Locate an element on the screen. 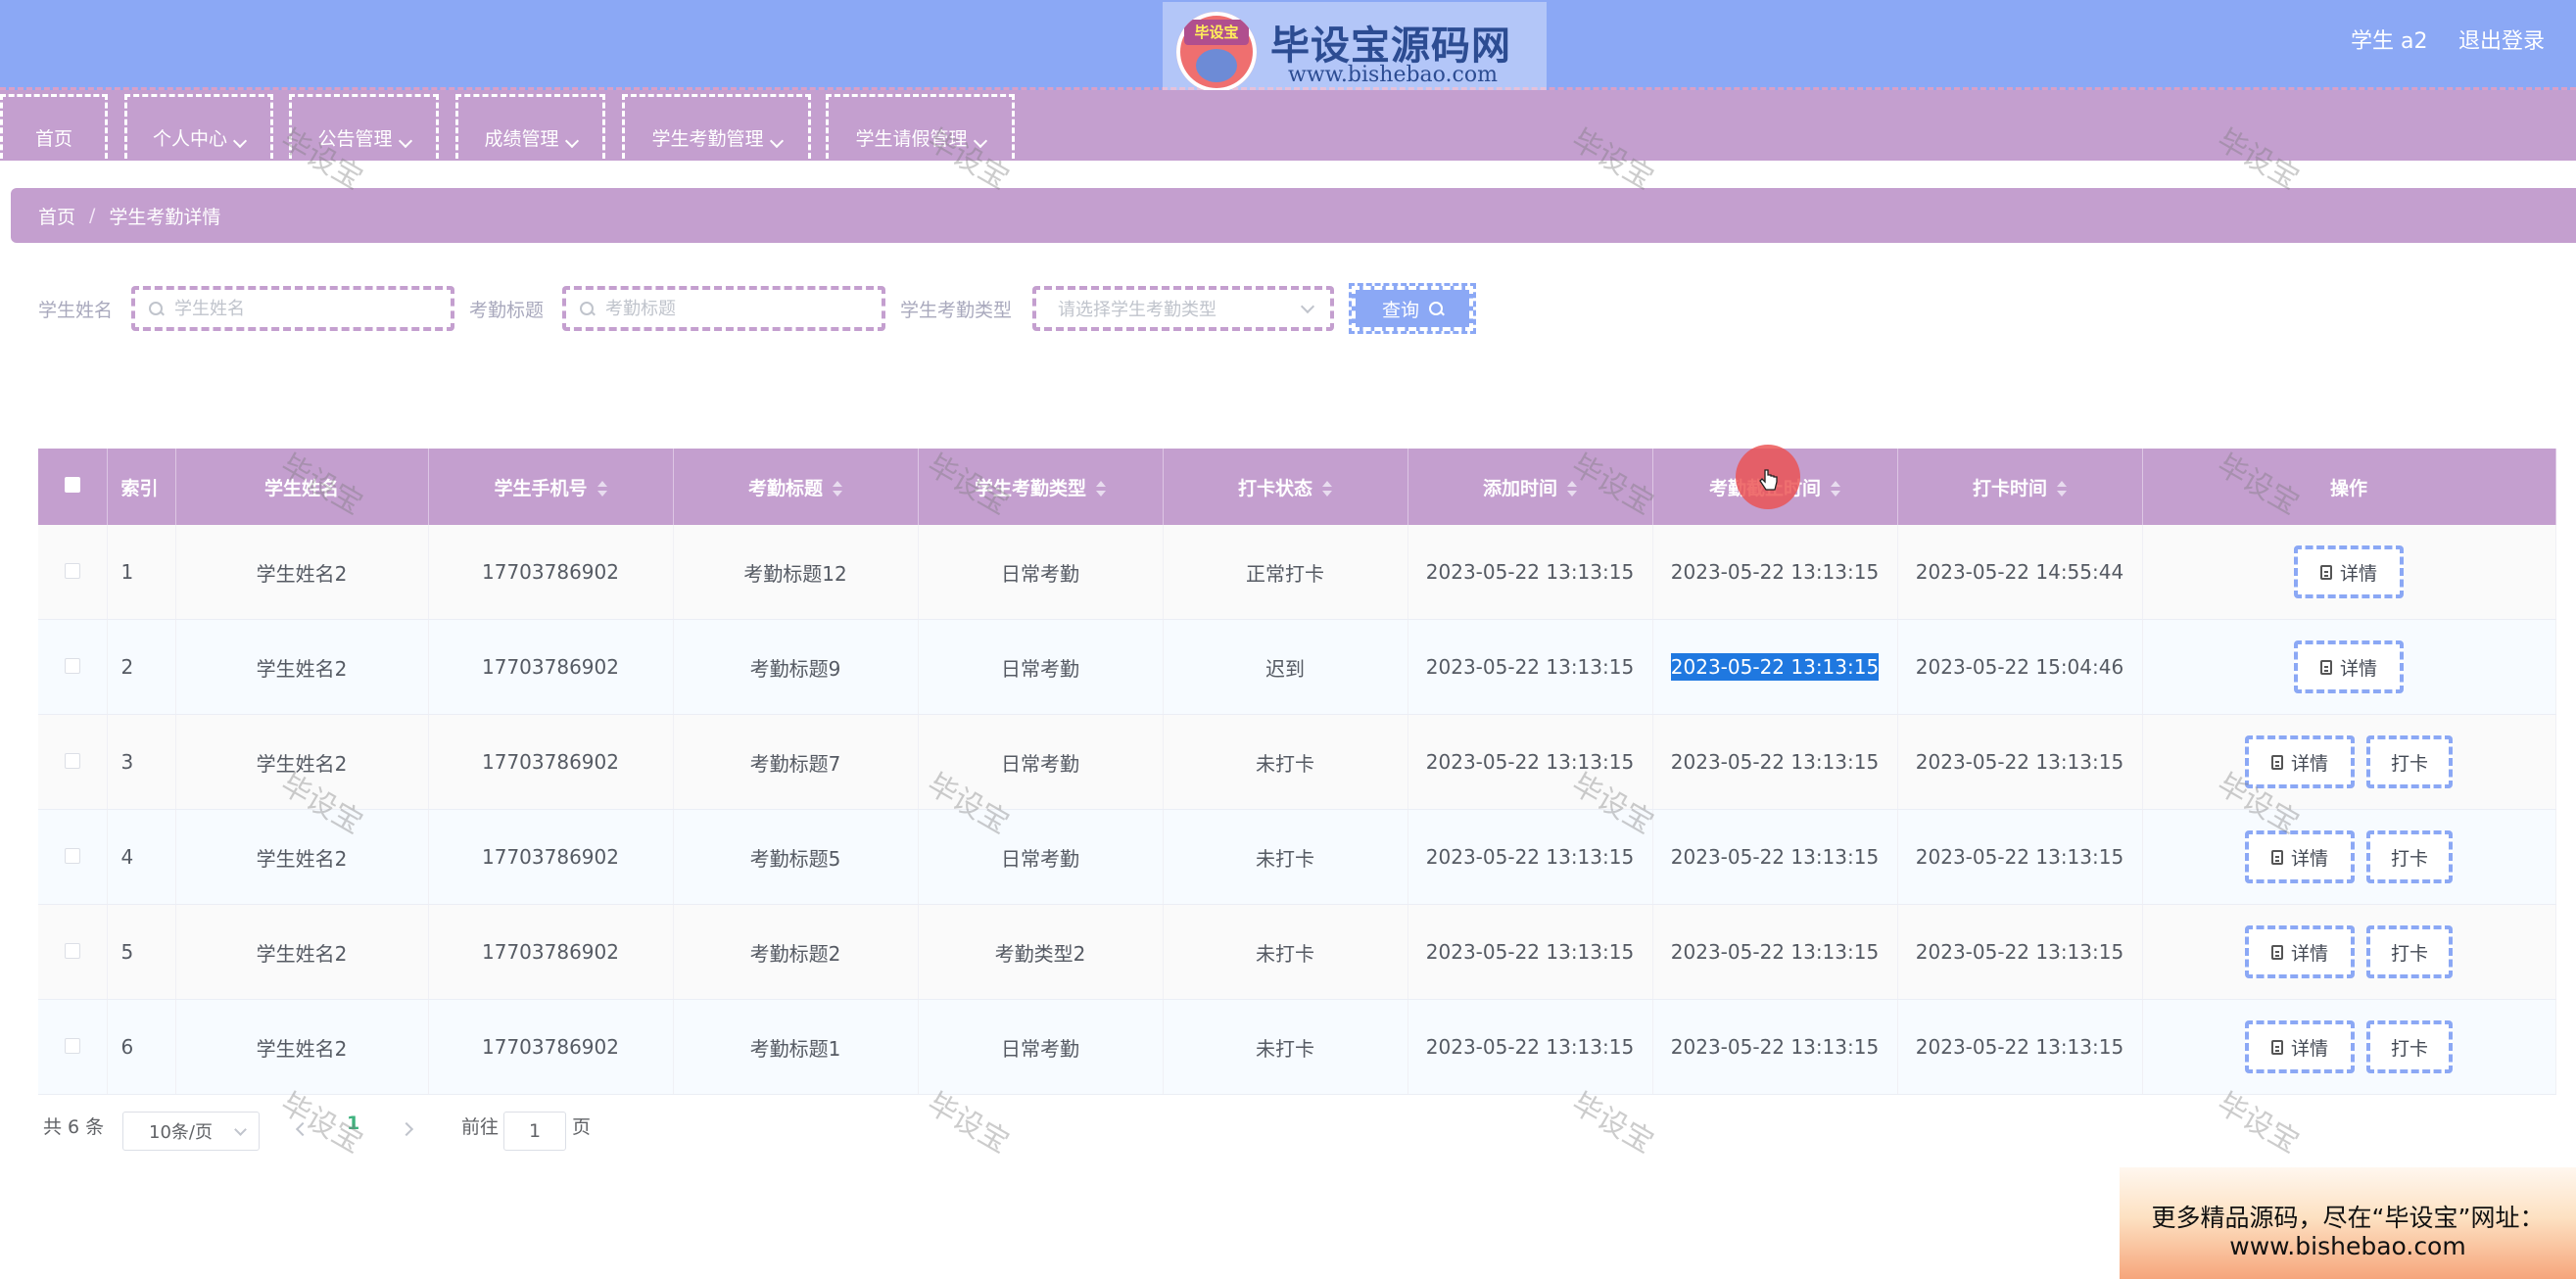 This screenshot has height=1279, width=2576. student-name-field is located at coordinates (292, 308).